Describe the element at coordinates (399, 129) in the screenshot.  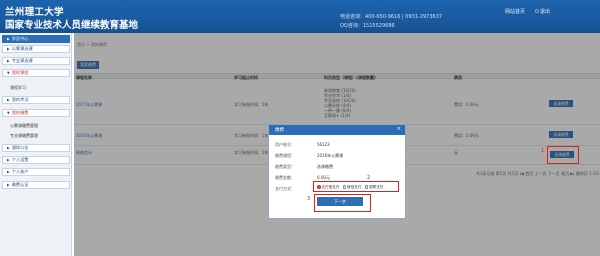
I see `close-icon: ×` at that location.